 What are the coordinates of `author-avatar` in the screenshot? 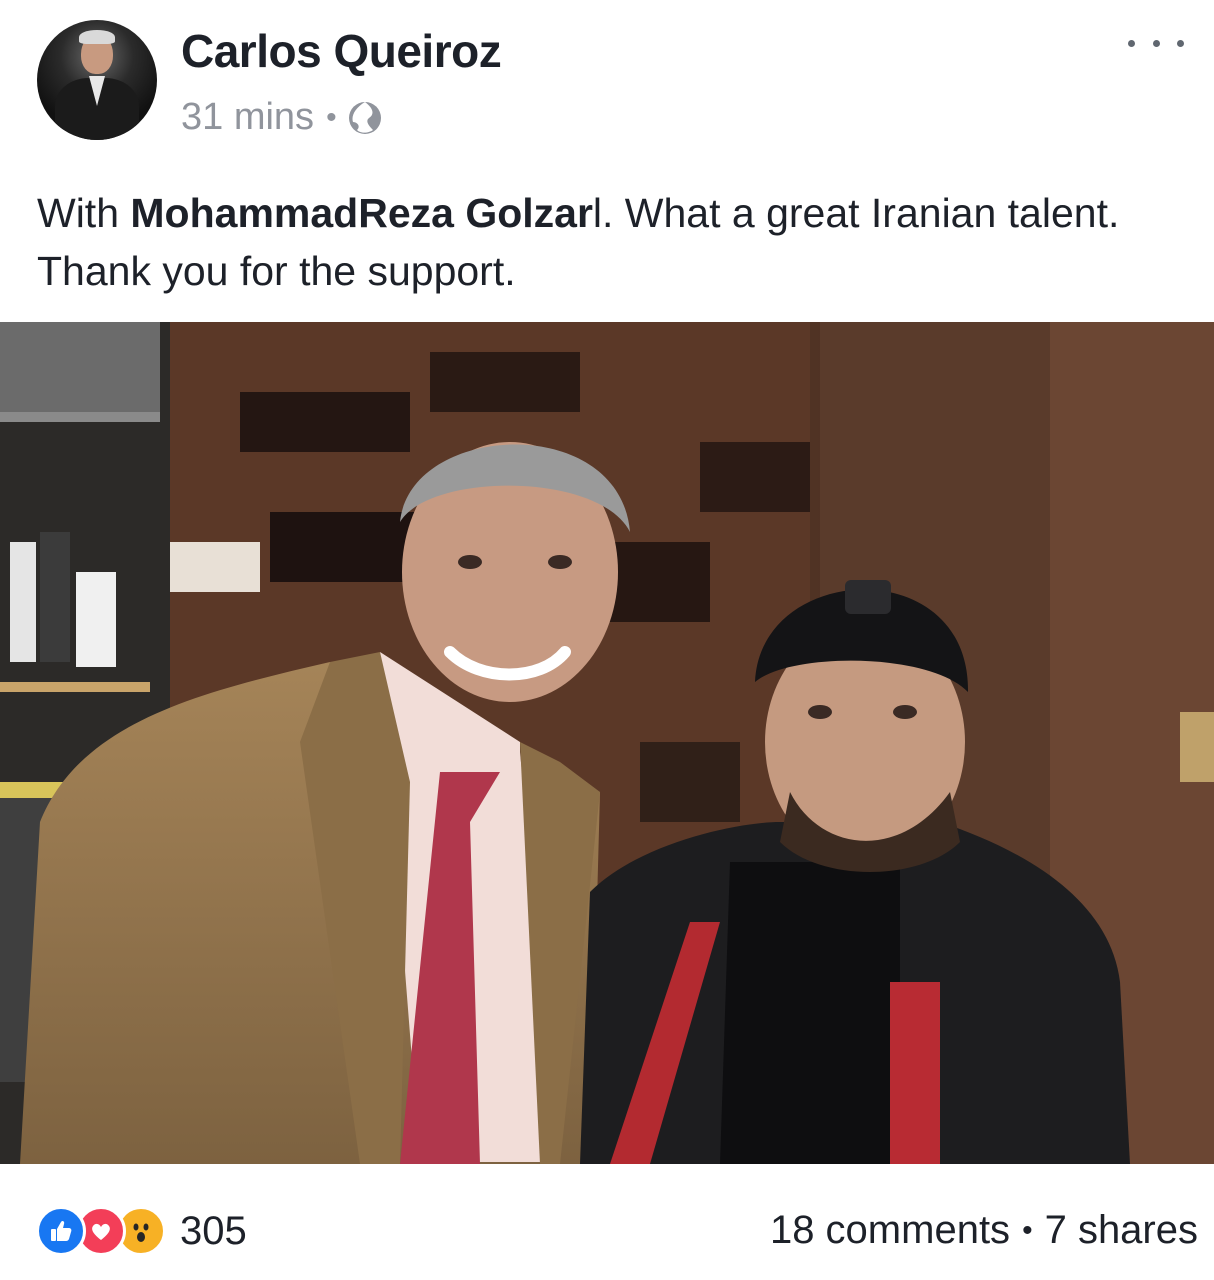 It's located at (97, 80).